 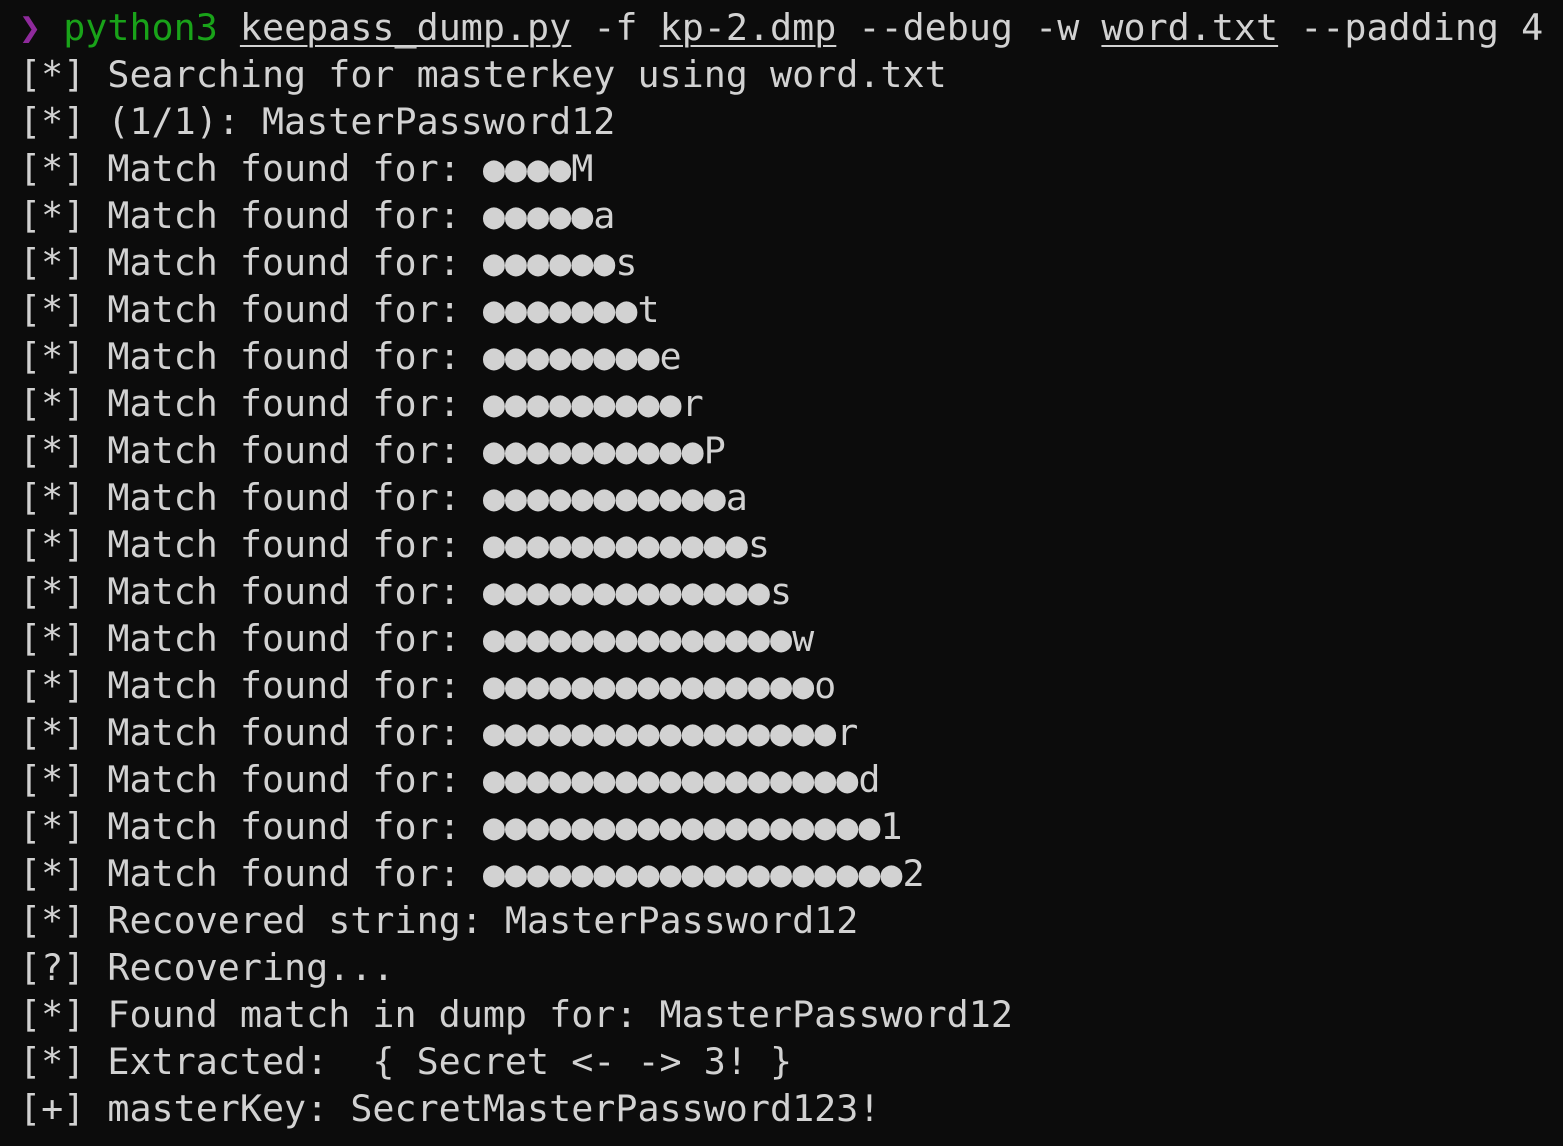 I want to click on command-flag: --padding 4, so click(x=1422, y=27).